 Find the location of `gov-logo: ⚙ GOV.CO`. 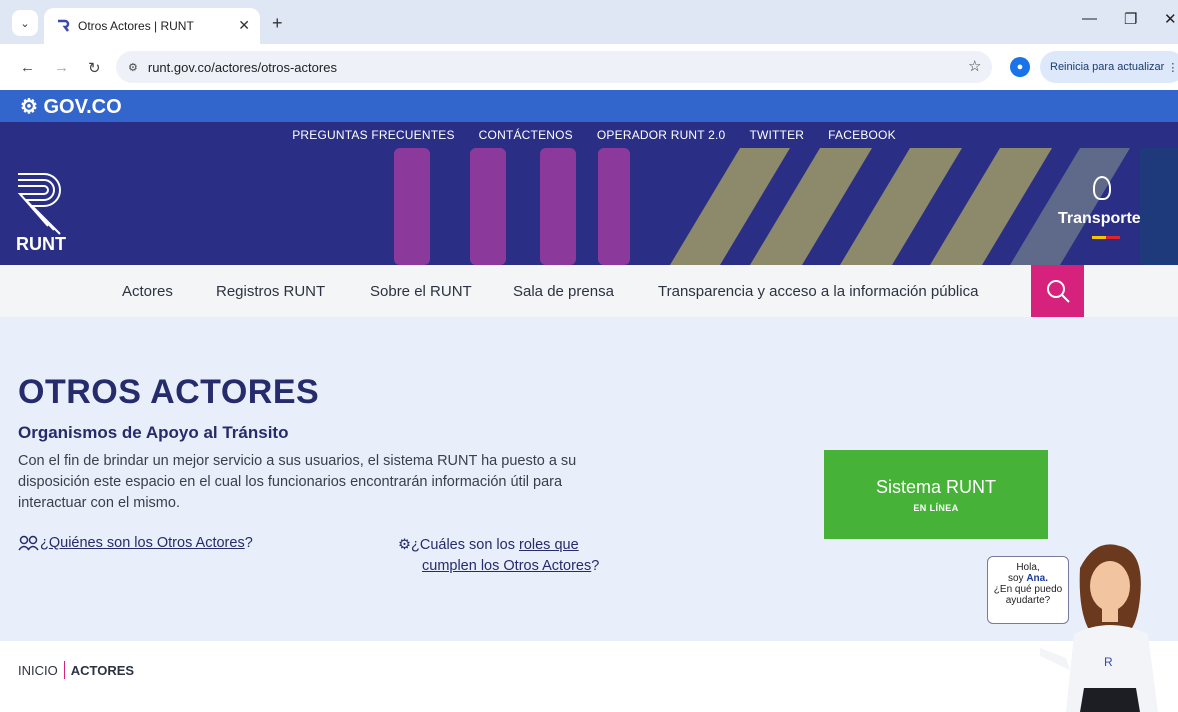

gov-logo: ⚙ GOV.CO is located at coordinates (71, 106).